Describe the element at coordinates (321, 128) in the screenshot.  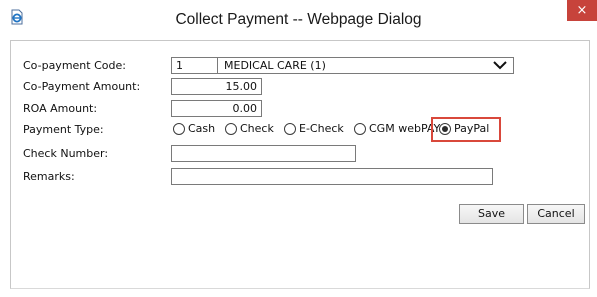
I see `radio-label: E-Check` at that location.